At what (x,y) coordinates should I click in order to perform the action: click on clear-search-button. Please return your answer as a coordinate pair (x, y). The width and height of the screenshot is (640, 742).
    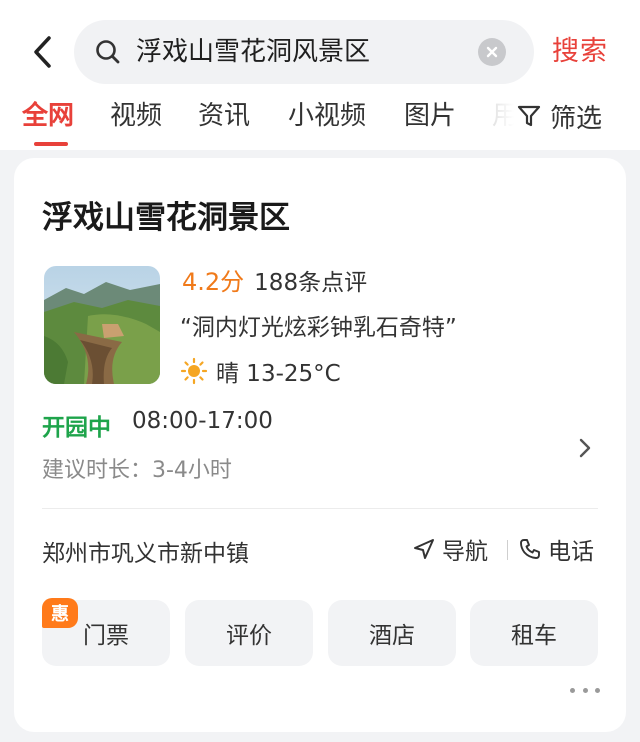
    Looking at the image, I should click on (492, 52).